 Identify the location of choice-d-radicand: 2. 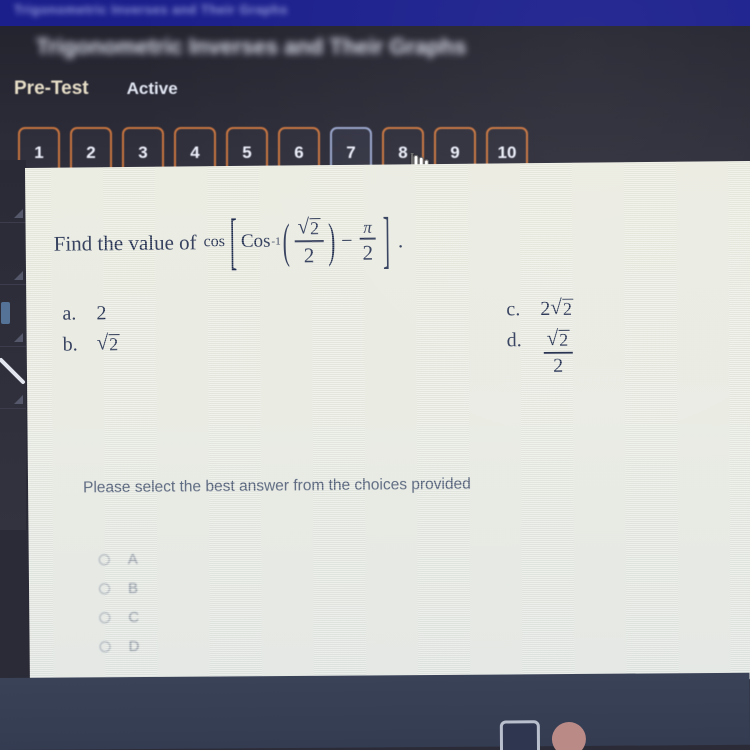
(564, 339).